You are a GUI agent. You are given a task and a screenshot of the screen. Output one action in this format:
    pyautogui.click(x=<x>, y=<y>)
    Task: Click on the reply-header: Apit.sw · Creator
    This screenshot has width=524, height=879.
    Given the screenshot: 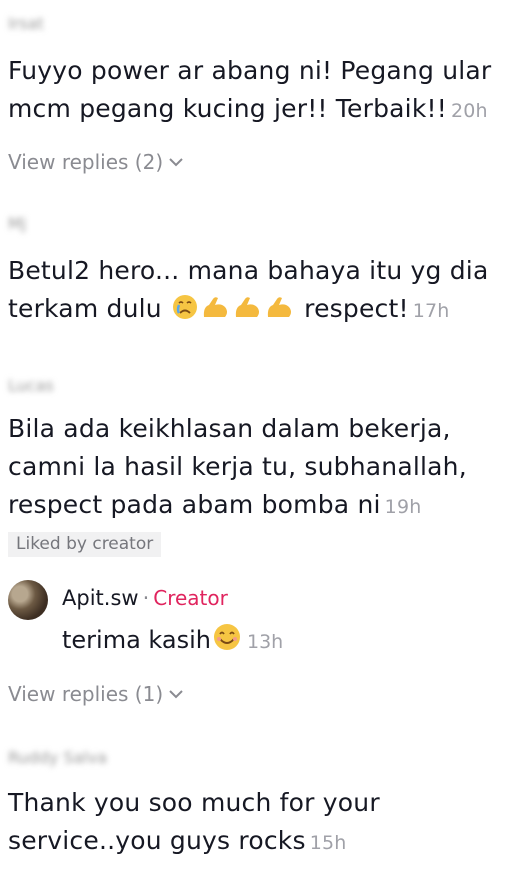 What is the action you would take?
    pyautogui.click(x=145, y=598)
    